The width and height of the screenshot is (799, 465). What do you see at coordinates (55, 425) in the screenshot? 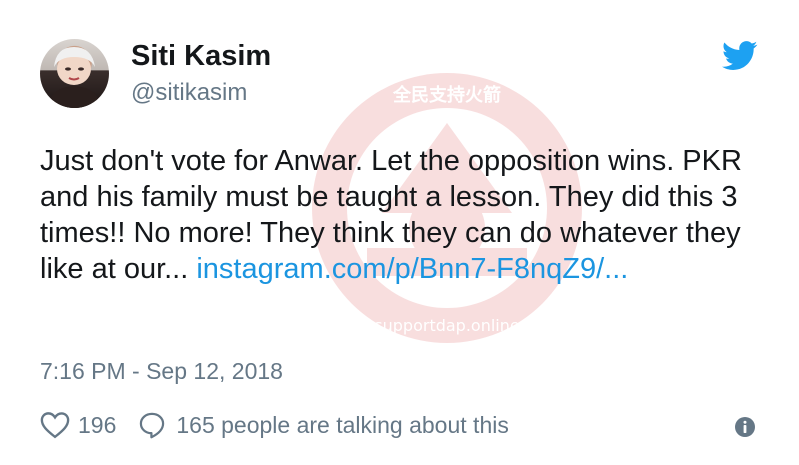
I see `heart-icon` at bounding box center [55, 425].